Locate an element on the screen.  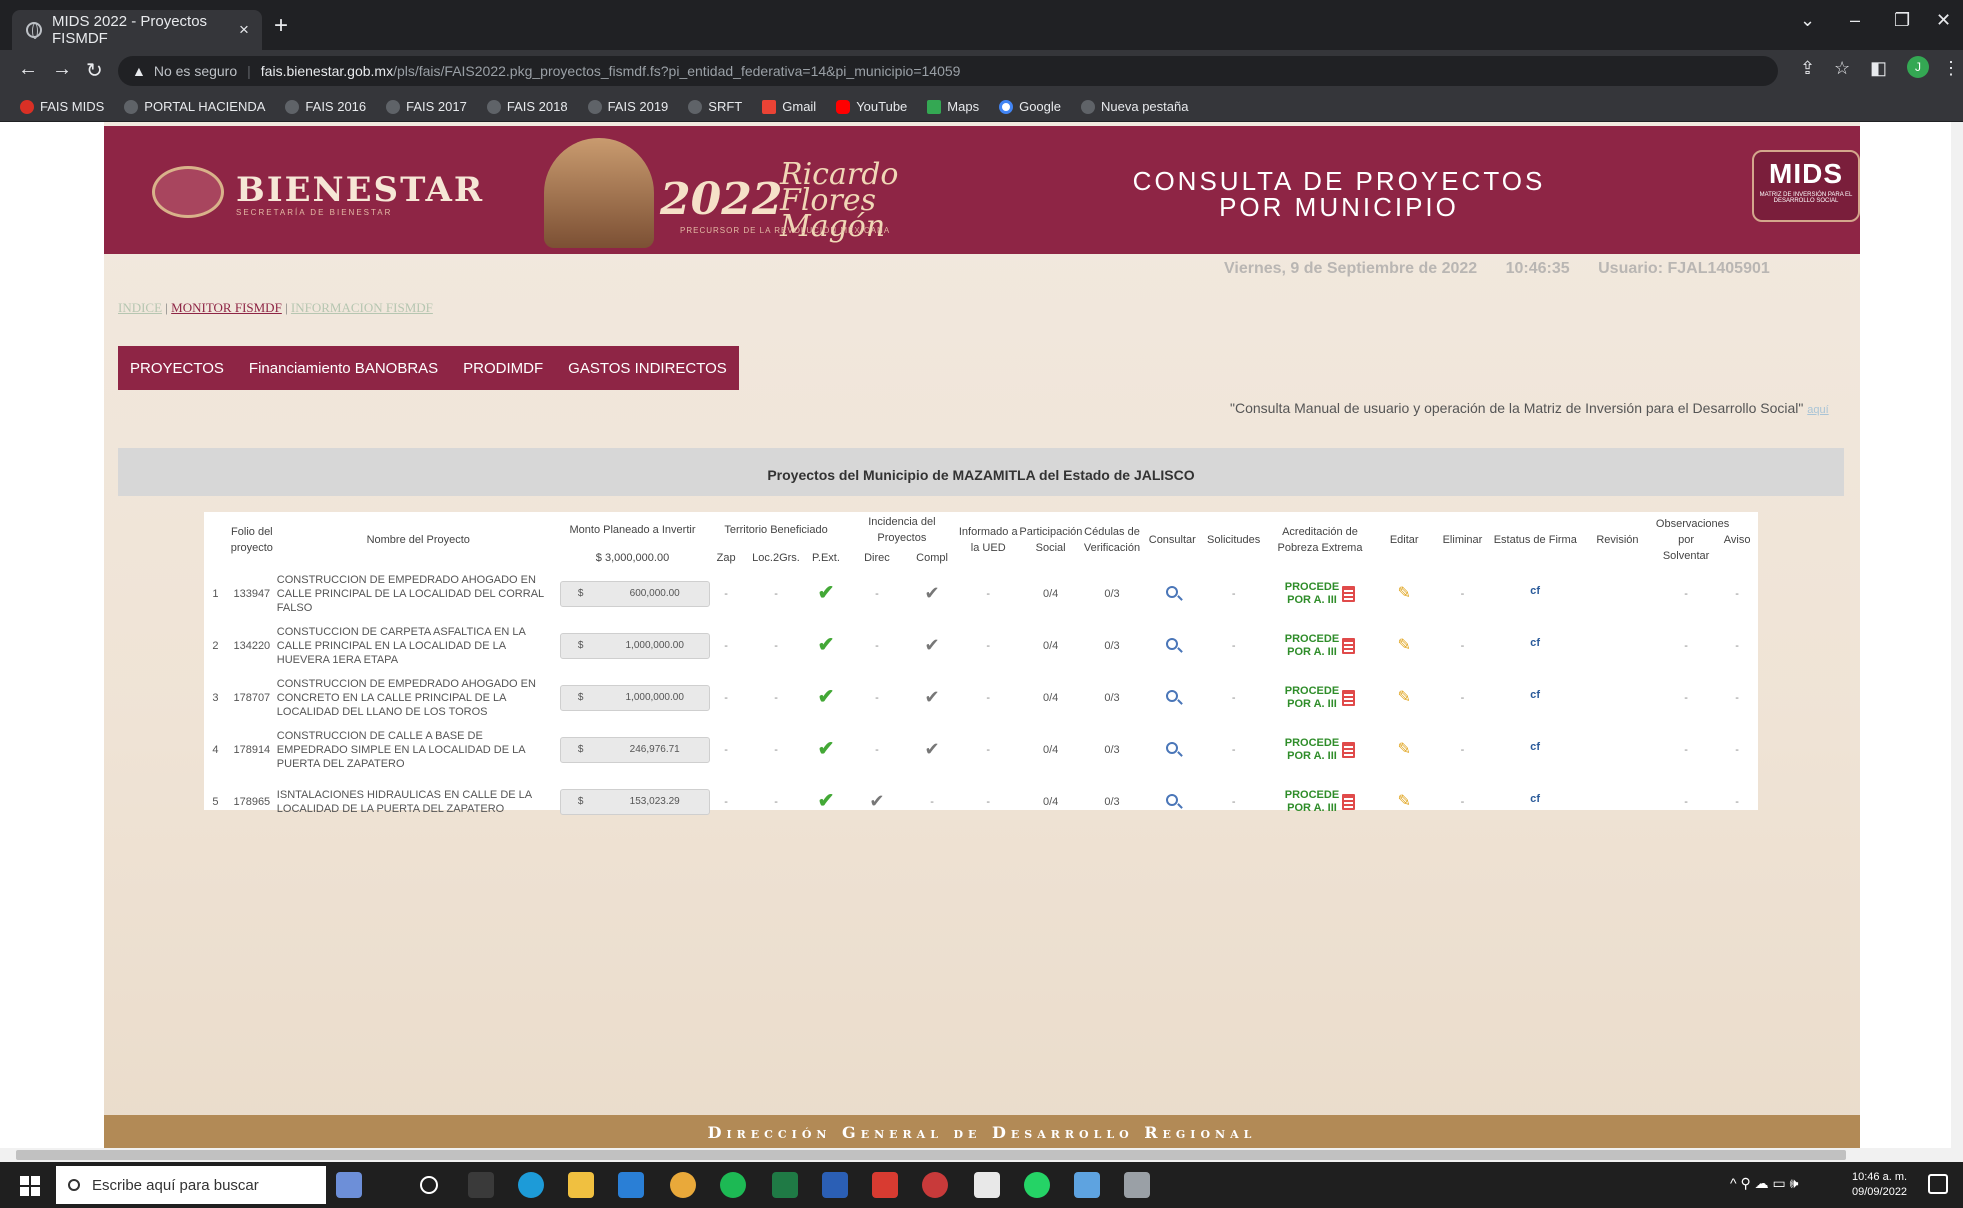
bookmark-star-icon: ☆ is located at coordinates (1842, 68).